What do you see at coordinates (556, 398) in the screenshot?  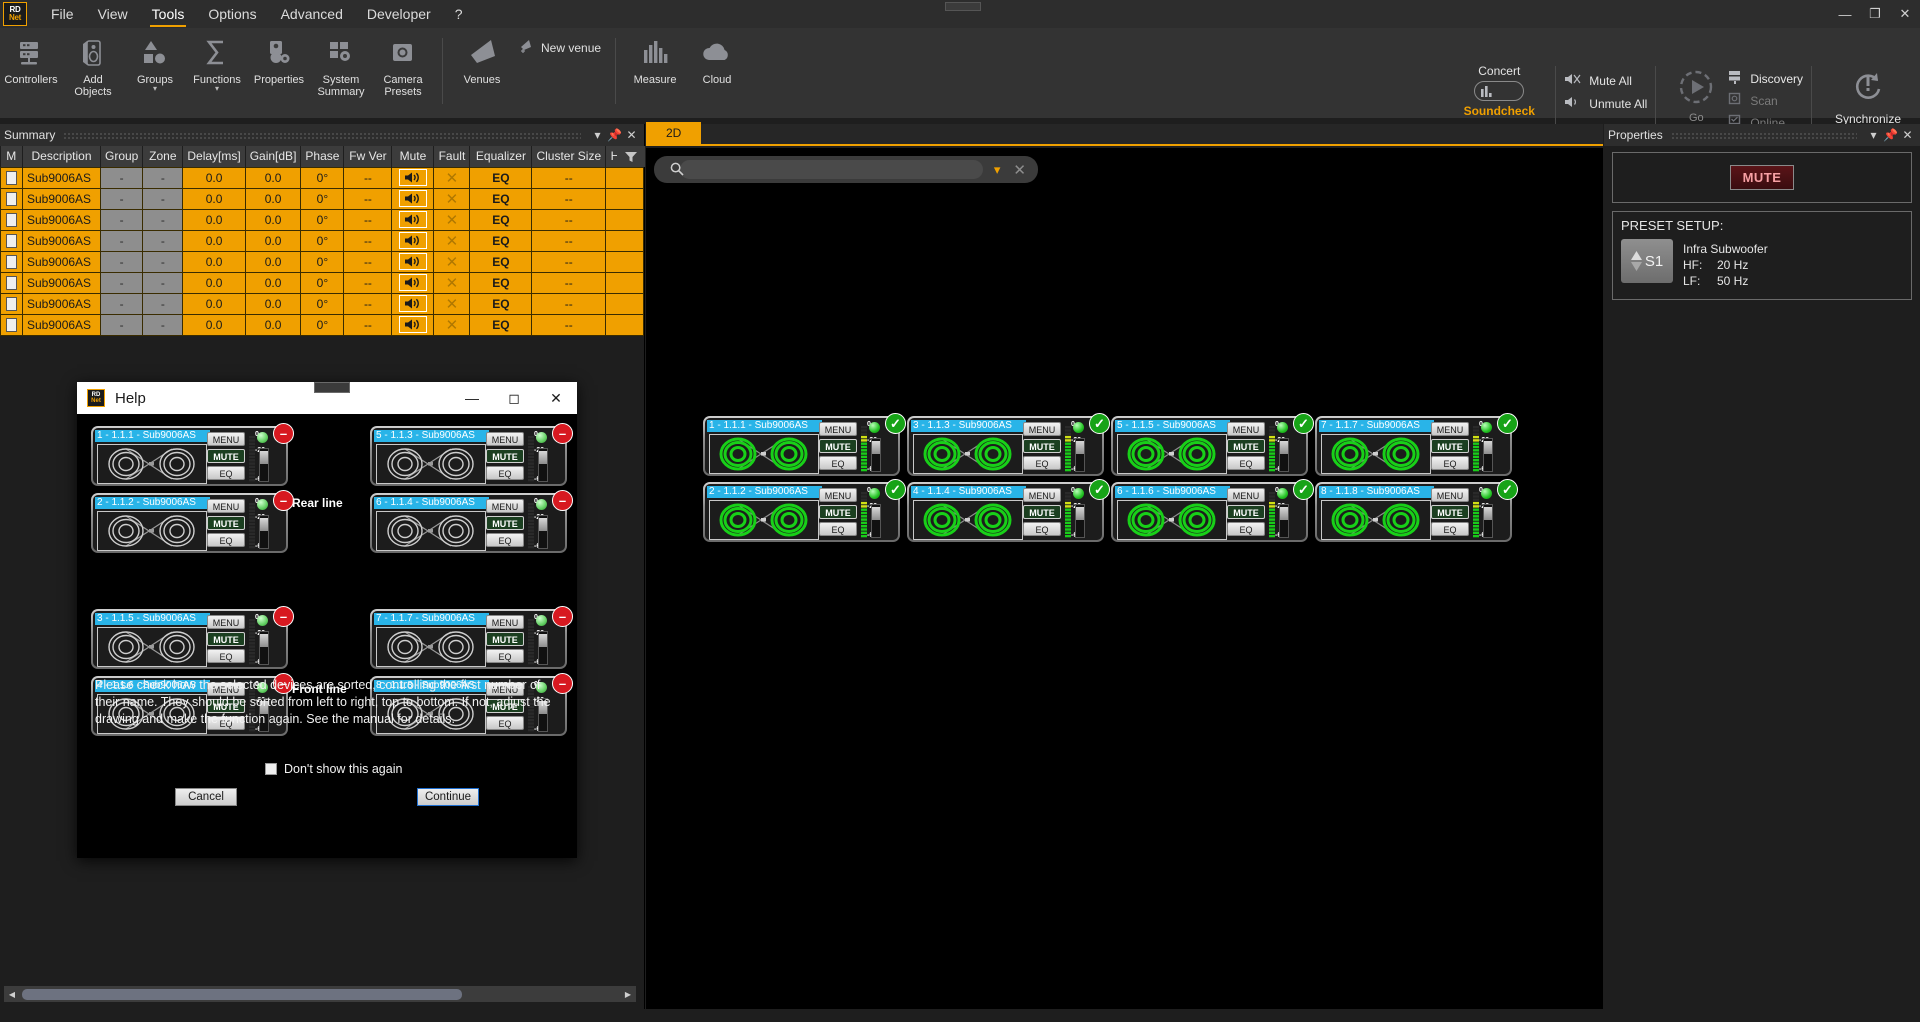 I see `help-close-icon: ✕` at bounding box center [556, 398].